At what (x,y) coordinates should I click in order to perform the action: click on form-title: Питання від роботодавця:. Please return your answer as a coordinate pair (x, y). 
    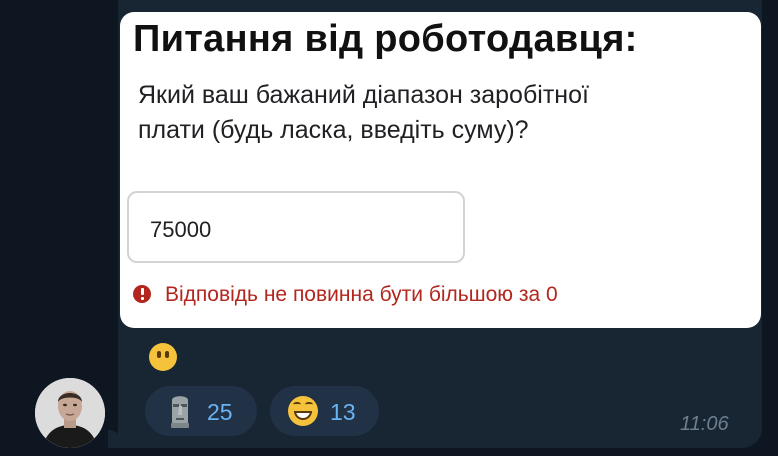
    Looking at the image, I should click on (385, 39).